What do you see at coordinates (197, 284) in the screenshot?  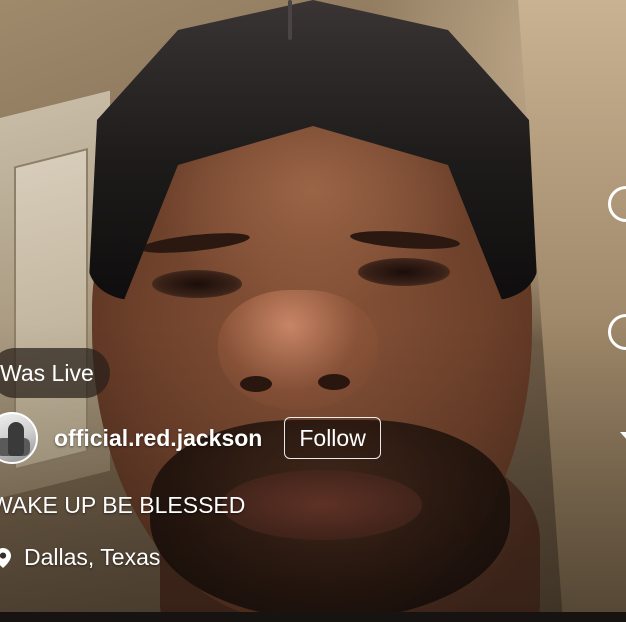 I see `eye-left` at bounding box center [197, 284].